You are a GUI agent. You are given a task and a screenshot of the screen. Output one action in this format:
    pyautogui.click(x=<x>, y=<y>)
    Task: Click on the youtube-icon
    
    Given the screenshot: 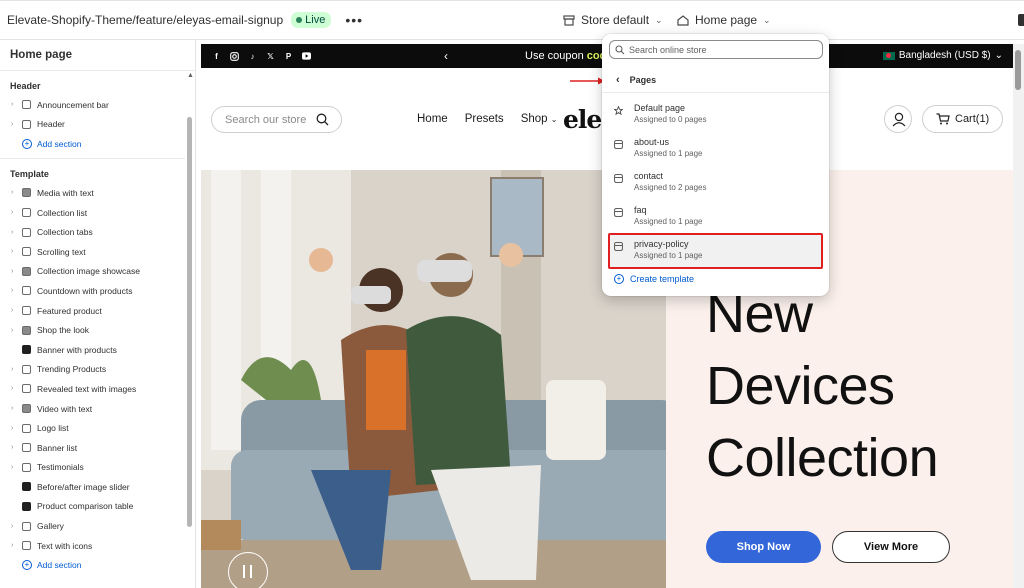 What is the action you would take?
    pyautogui.click(x=306, y=56)
    